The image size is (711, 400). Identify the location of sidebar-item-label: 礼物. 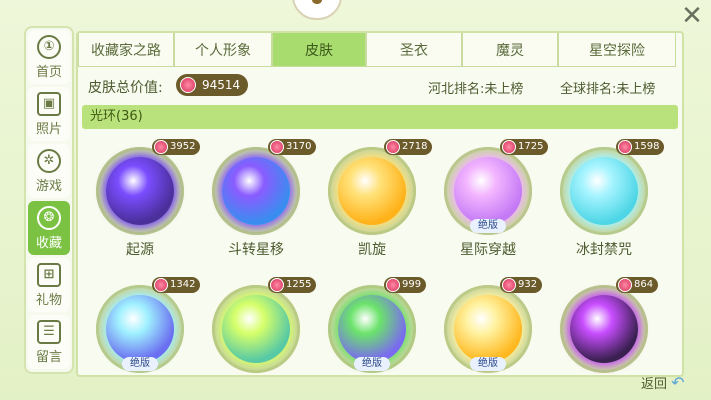
(48, 300).